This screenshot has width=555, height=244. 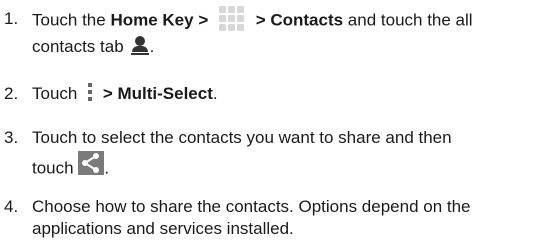 I want to click on step-number: 1., so click(x=11, y=18).